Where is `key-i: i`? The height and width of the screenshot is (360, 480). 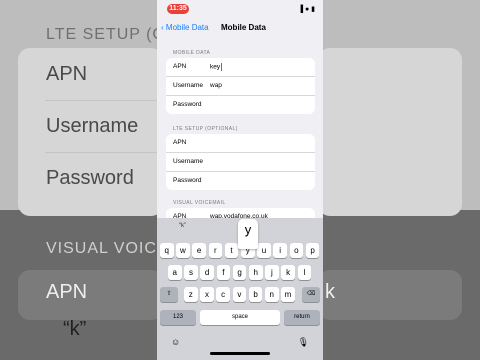 key-i: i is located at coordinates (280, 250).